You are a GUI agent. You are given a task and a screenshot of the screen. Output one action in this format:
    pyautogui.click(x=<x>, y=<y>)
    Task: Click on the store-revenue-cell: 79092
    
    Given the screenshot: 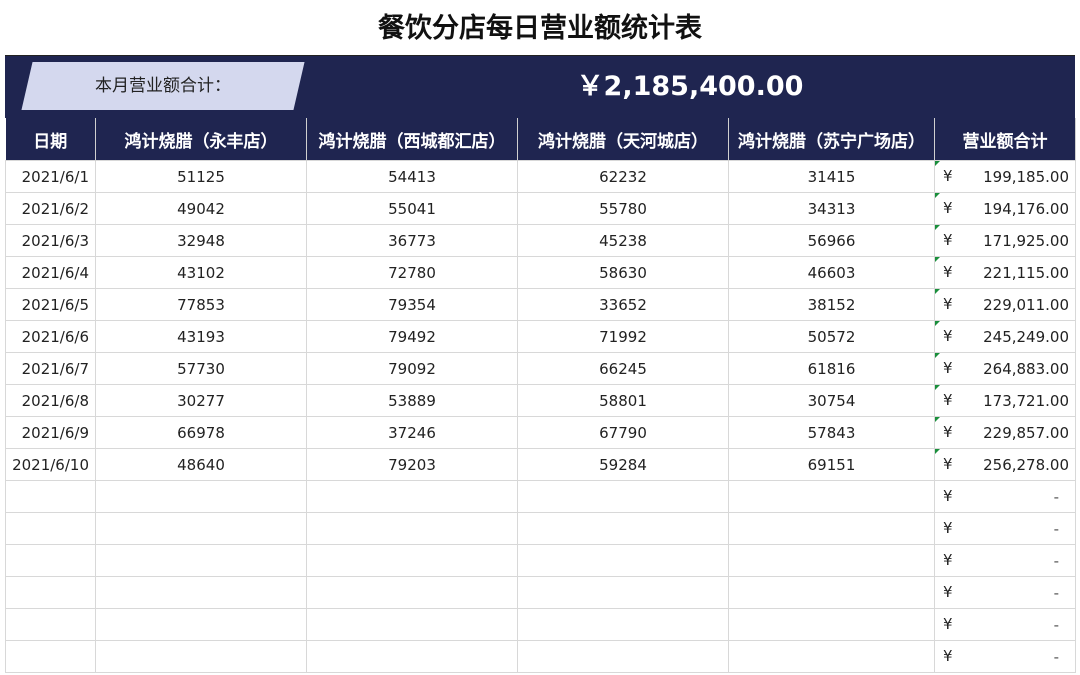 What is the action you would take?
    pyautogui.click(x=412, y=368)
    